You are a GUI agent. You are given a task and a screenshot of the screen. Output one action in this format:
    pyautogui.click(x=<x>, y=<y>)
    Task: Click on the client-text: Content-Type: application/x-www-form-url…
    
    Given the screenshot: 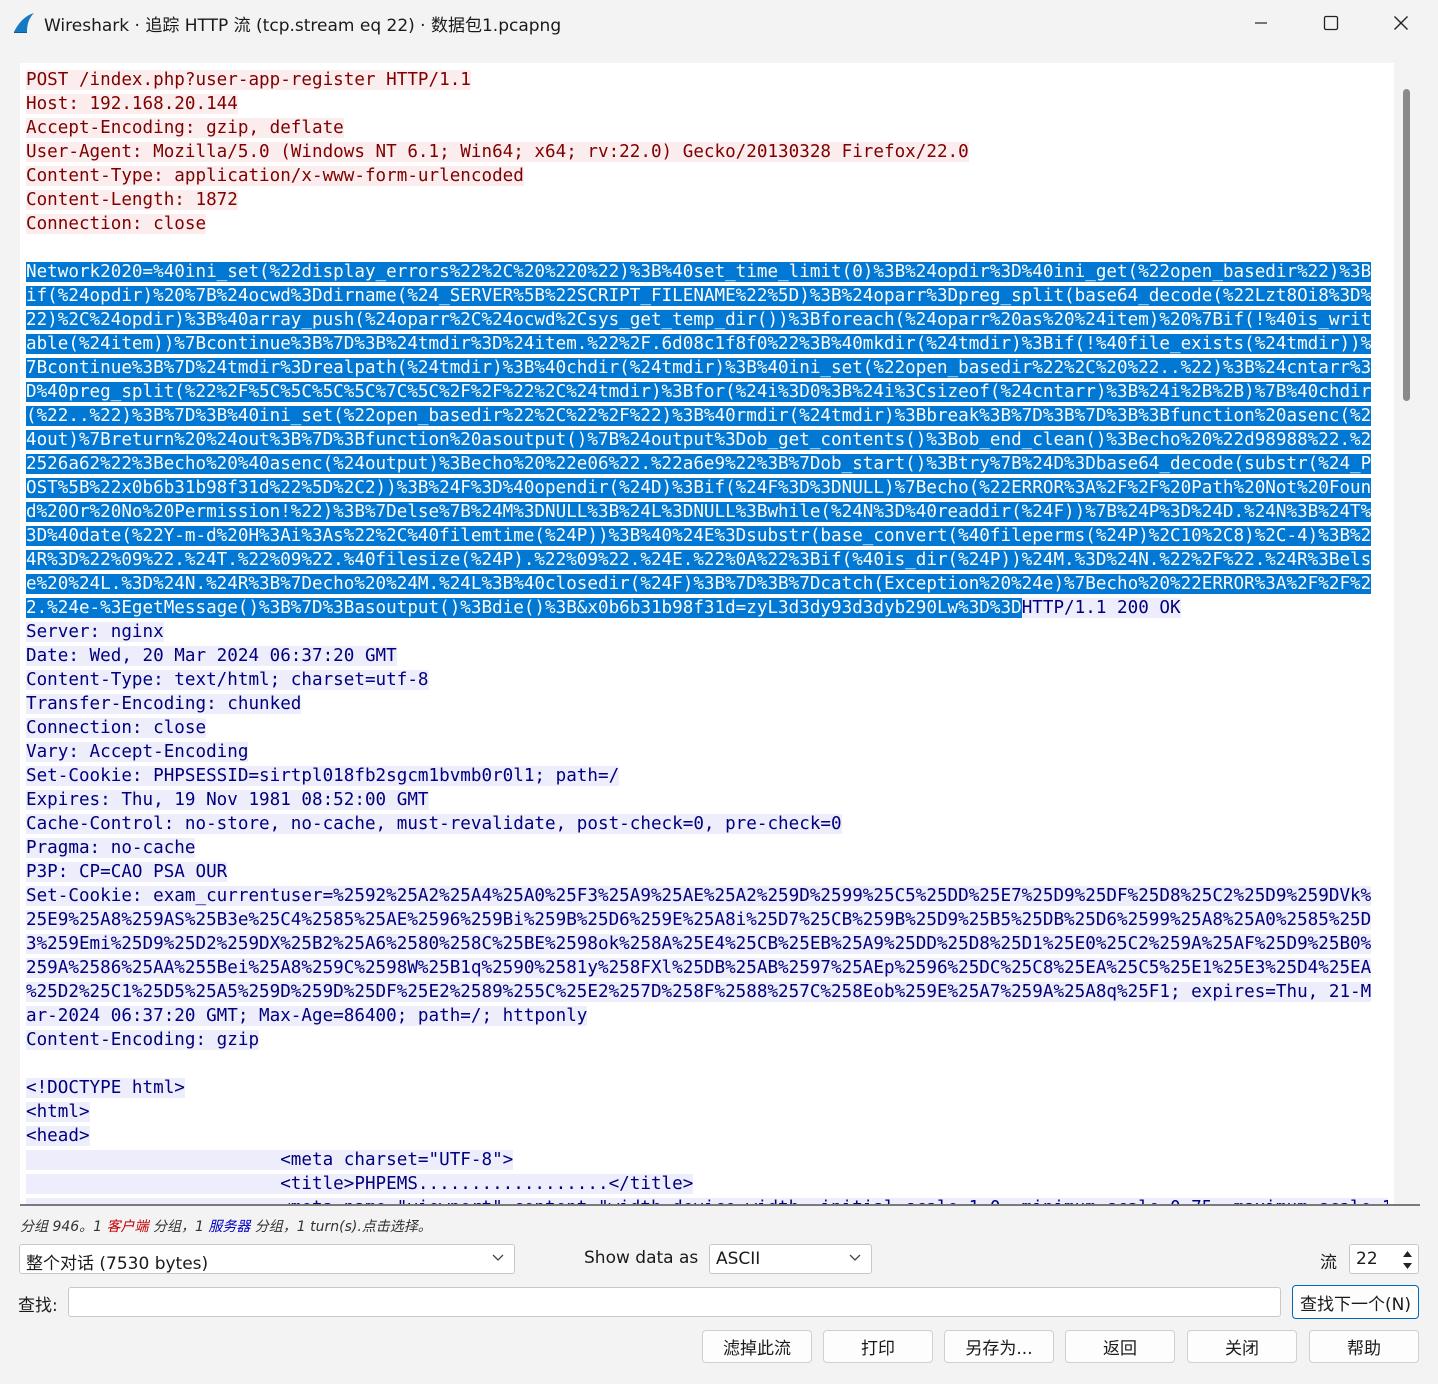 What is the action you would take?
    pyautogui.click(x=275, y=176)
    